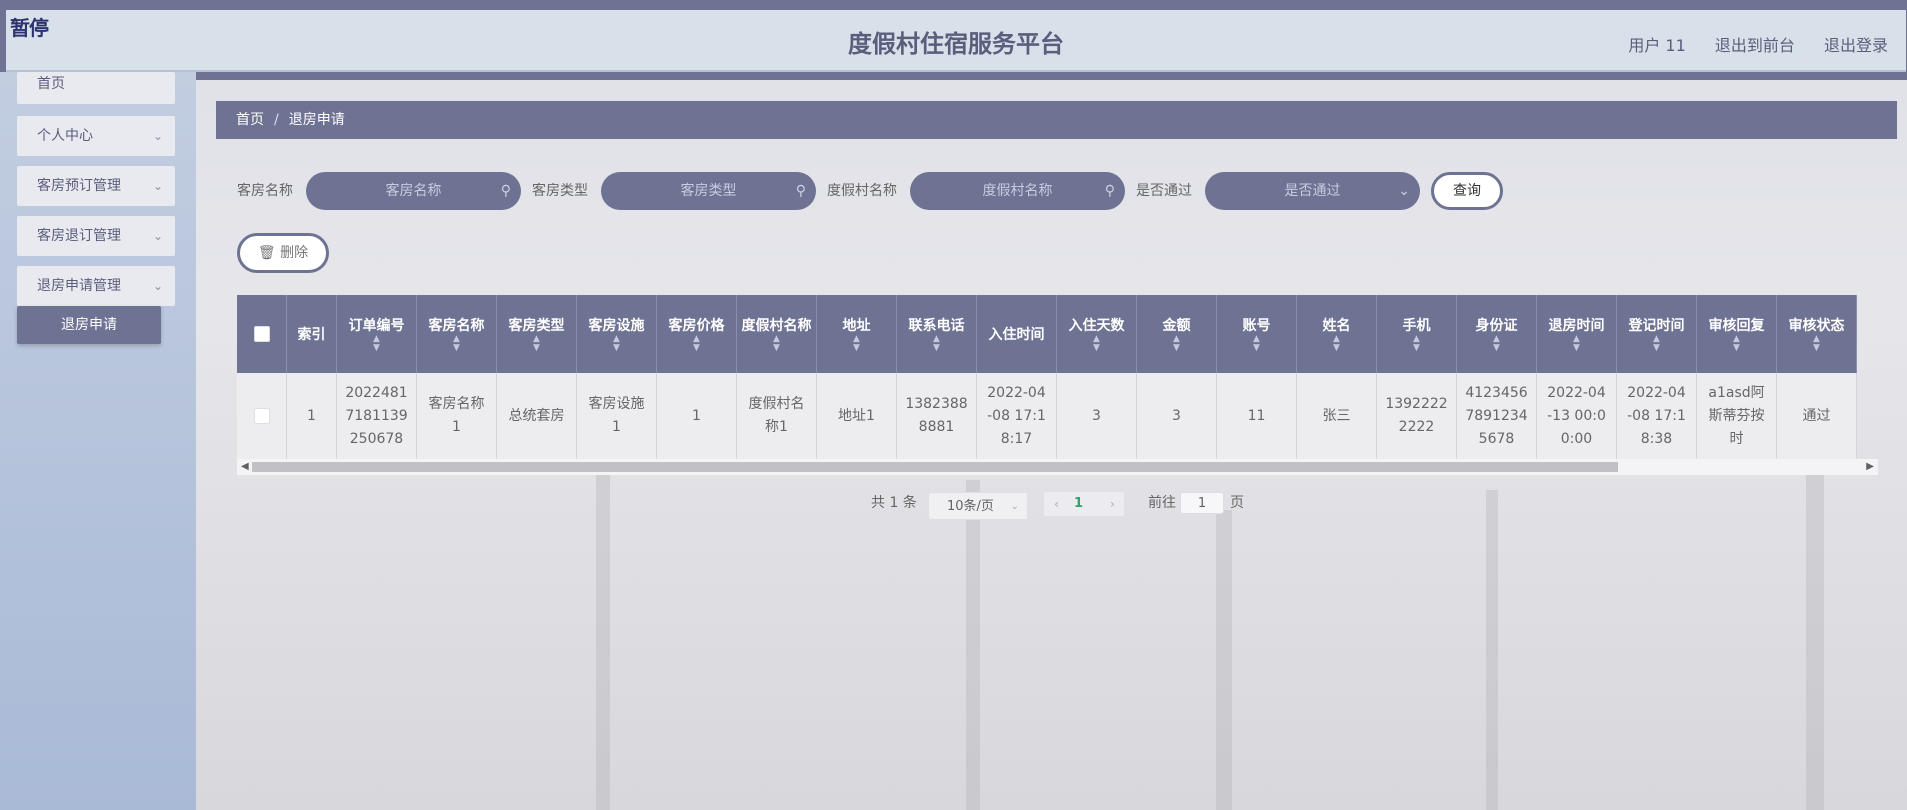 This screenshot has width=1907, height=810. What do you see at coordinates (1870, 466) in the screenshot?
I see `scroll-right-icon: ▶` at bounding box center [1870, 466].